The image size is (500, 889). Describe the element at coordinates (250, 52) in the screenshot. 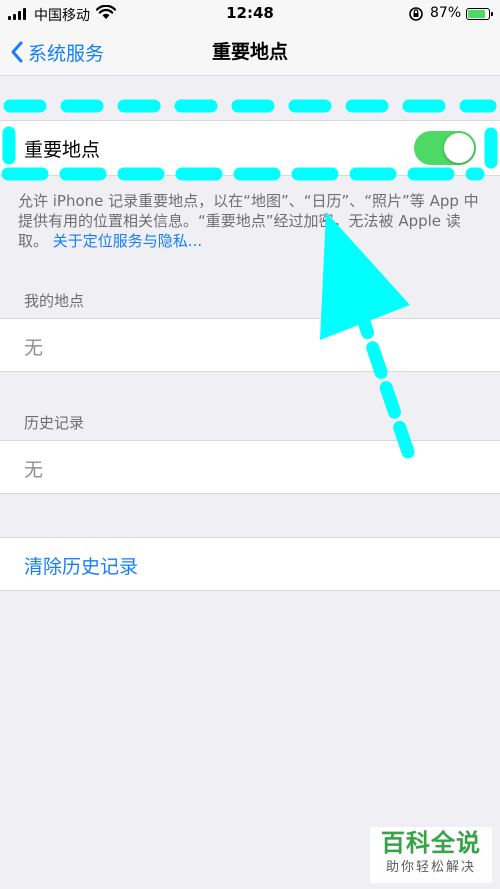

I see `navigation-bar: 重要地点 系统服务` at that location.